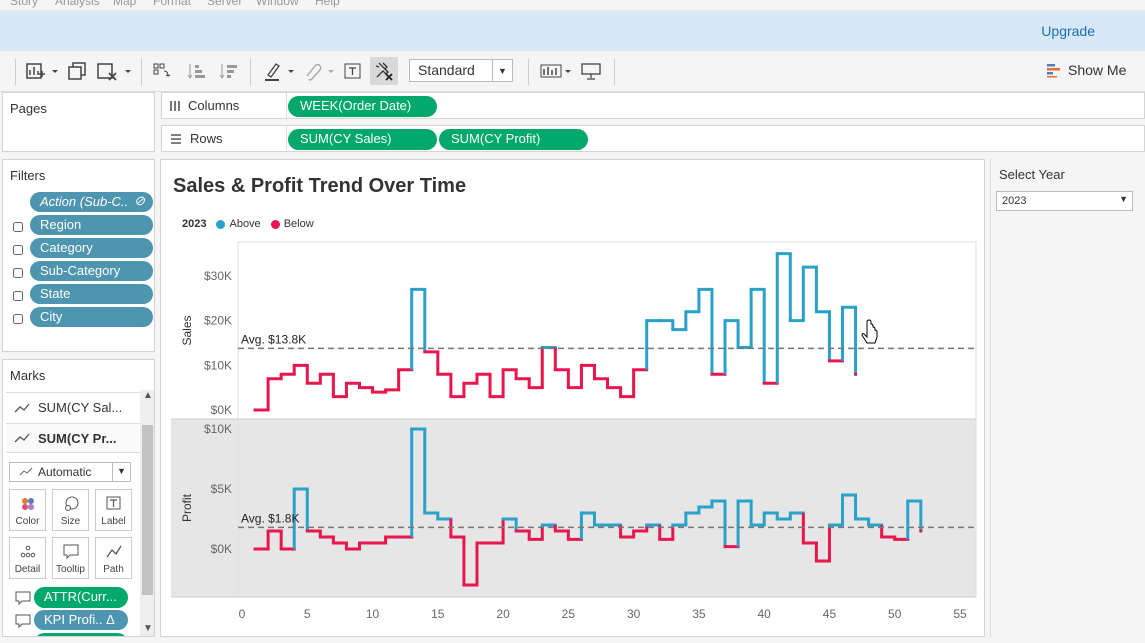 This screenshot has height=643, width=1145. Describe the element at coordinates (224, 4) in the screenshot. I see `menu-item-server: Server` at that location.